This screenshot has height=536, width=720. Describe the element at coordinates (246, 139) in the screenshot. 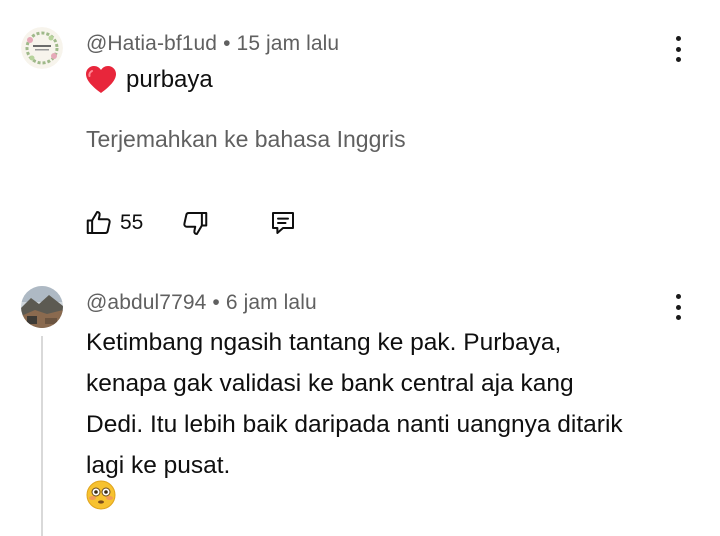

I see `translate-link: Terjemahkan ke bahasa Inggris` at that location.